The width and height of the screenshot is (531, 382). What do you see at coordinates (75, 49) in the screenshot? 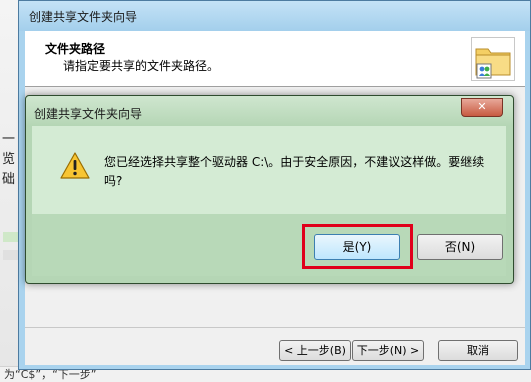
I see `header-title: 文件夹路径` at bounding box center [75, 49].